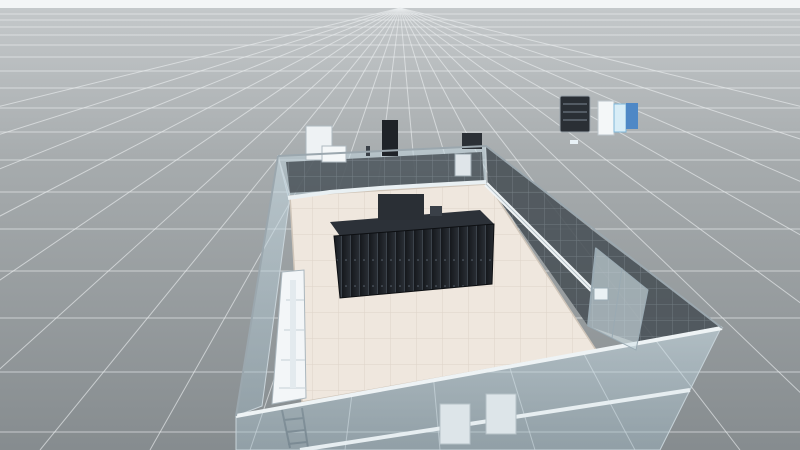 The height and width of the screenshot is (450, 800). I want to click on equipment-panel-white, so click(606, 118).